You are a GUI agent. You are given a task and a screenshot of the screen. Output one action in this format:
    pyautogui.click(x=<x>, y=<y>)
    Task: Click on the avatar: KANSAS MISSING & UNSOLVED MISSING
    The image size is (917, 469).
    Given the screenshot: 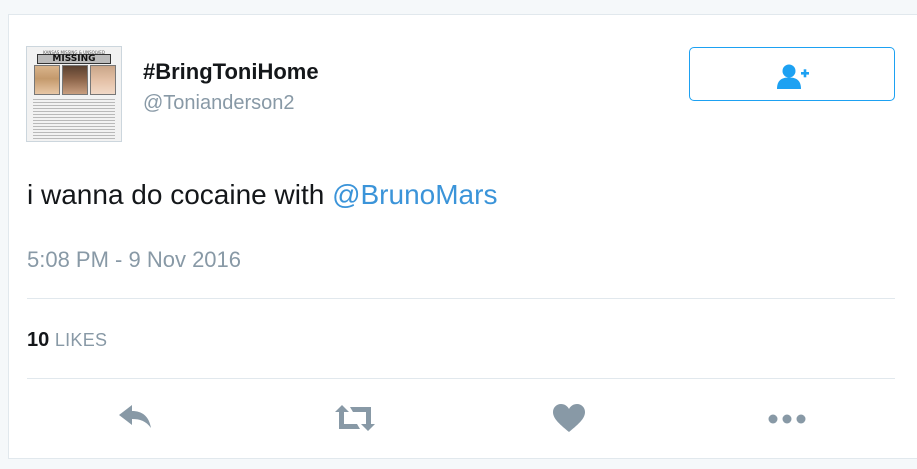 What is the action you would take?
    pyautogui.click(x=74, y=94)
    